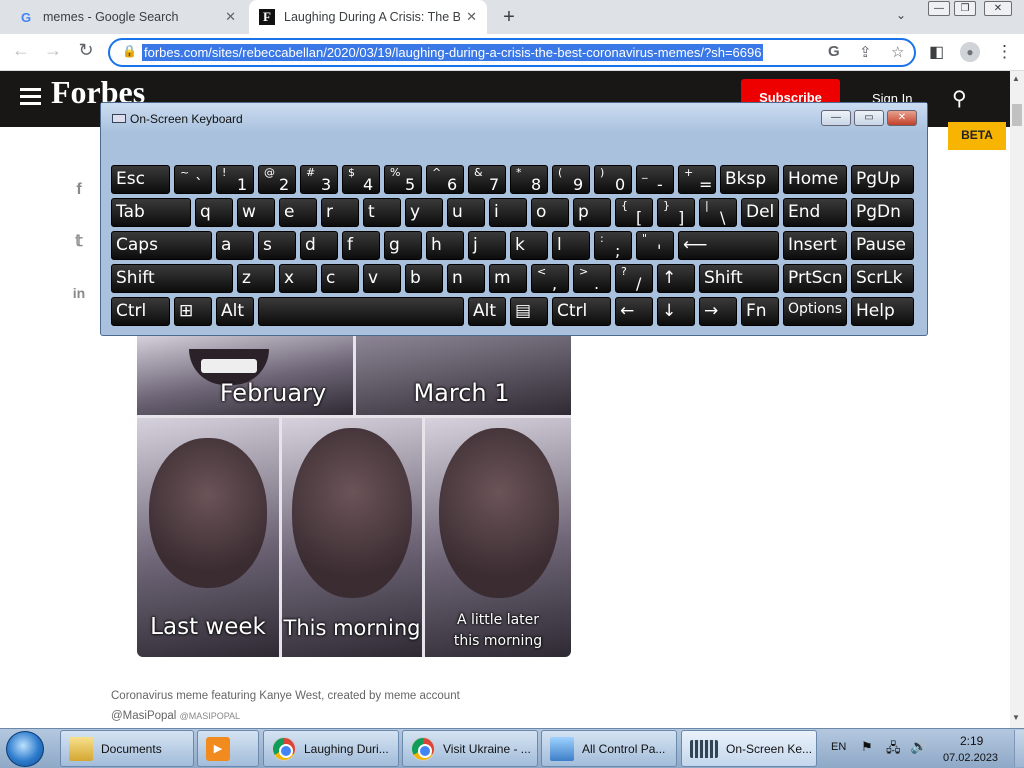 This screenshot has width=1024, height=768. Describe the element at coordinates (382, 278) in the screenshot. I see `osk-key-v: v` at that location.